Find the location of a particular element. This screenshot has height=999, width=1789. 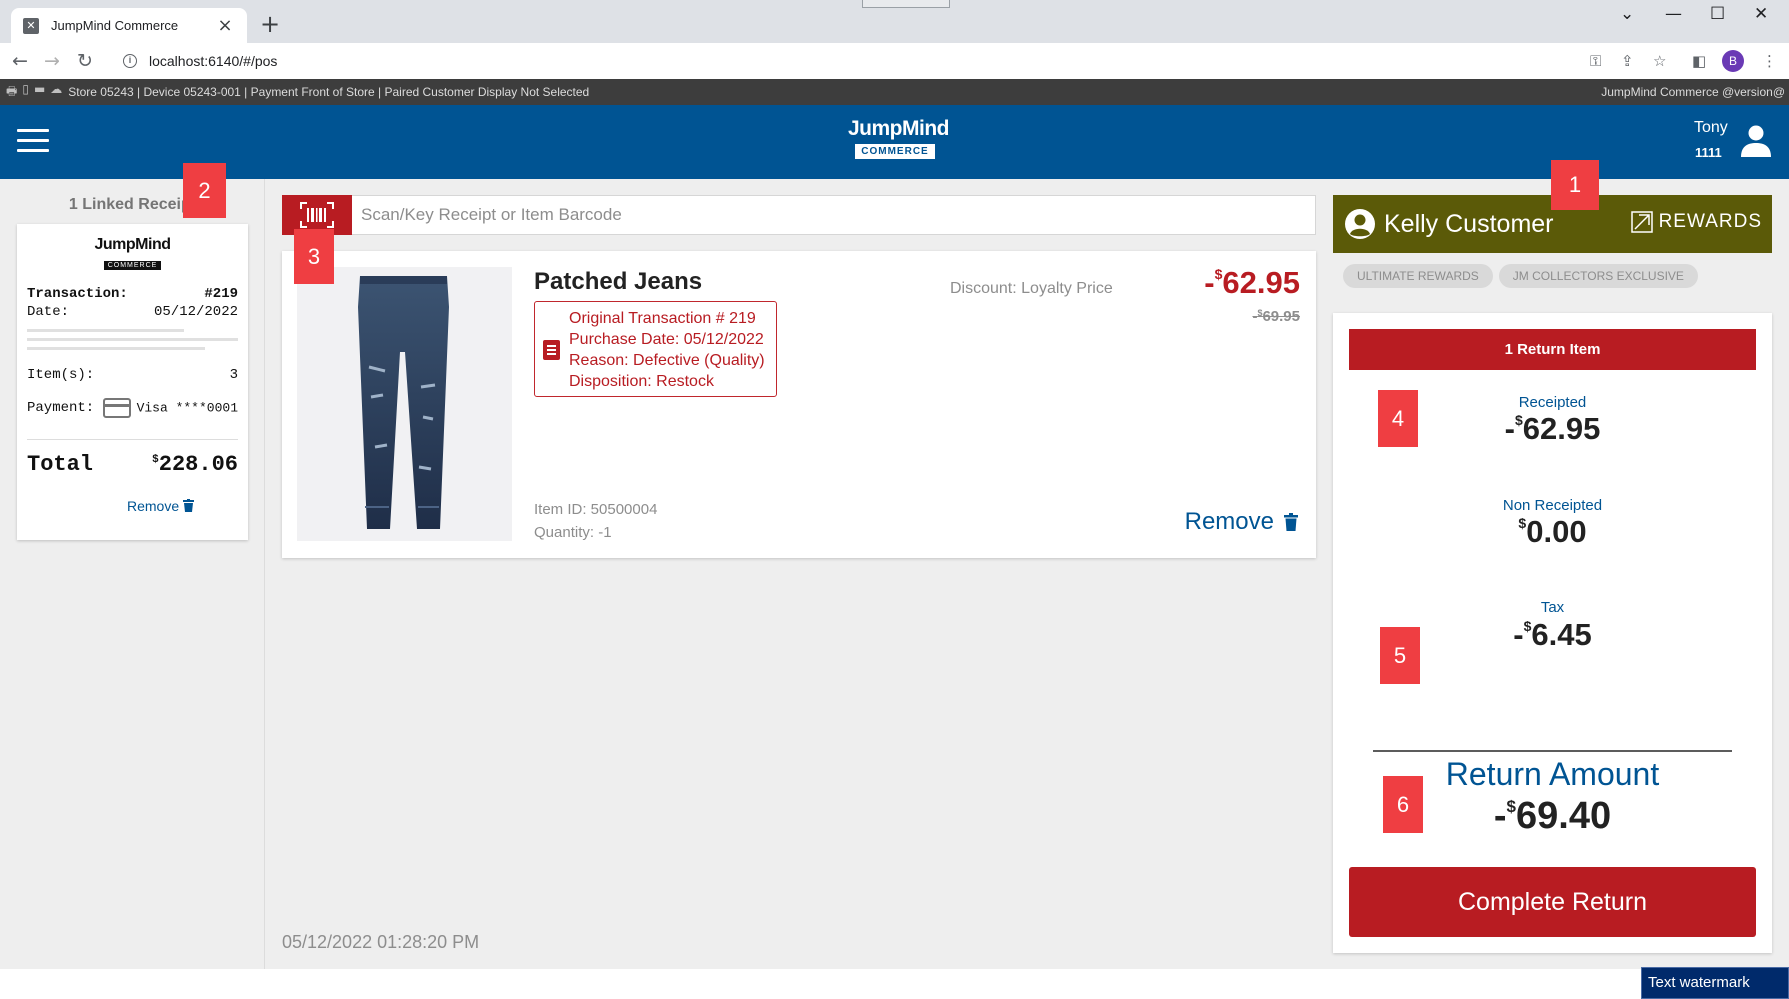

credit-card-icon is located at coordinates (116, 408).